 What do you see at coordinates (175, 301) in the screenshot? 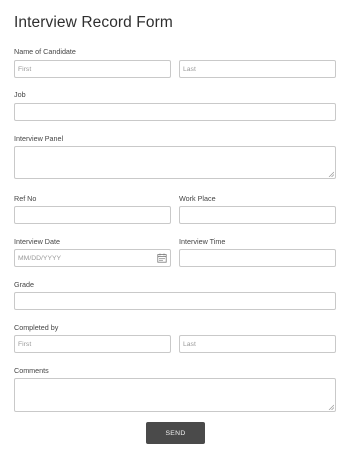
I see `grade-input` at bounding box center [175, 301].